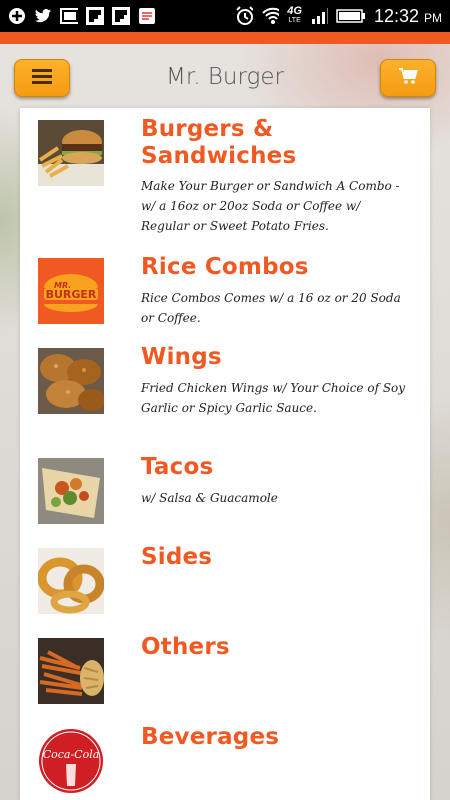 Image resolution: width=450 pixels, height=800 pixels. I want to click on onion-rings-photo, so click(71, 581).